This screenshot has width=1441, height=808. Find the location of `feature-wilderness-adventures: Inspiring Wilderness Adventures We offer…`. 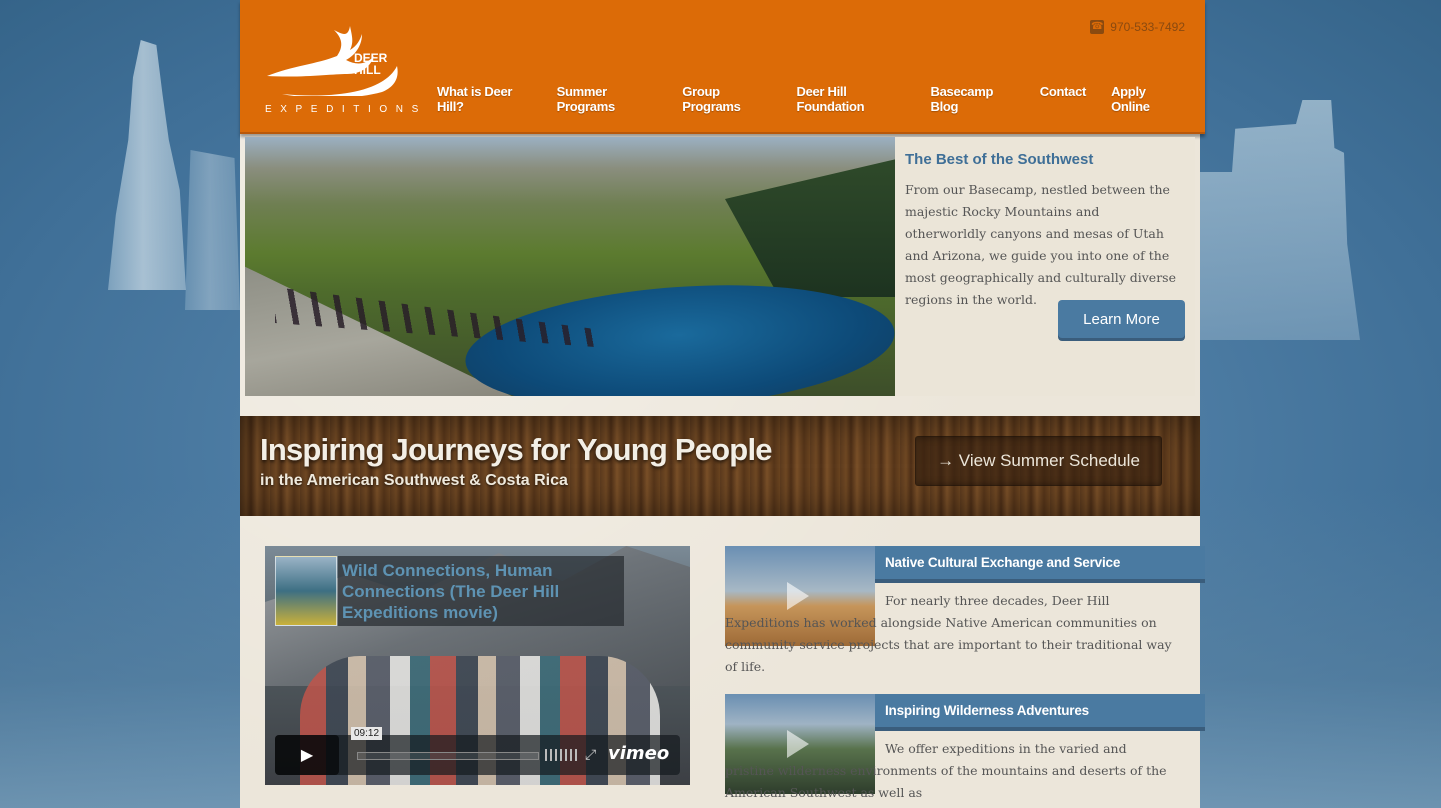

feature-wilderness-adventures: Inspiring Wilderness Adventures We offer… is located at coordinates (965, 751).